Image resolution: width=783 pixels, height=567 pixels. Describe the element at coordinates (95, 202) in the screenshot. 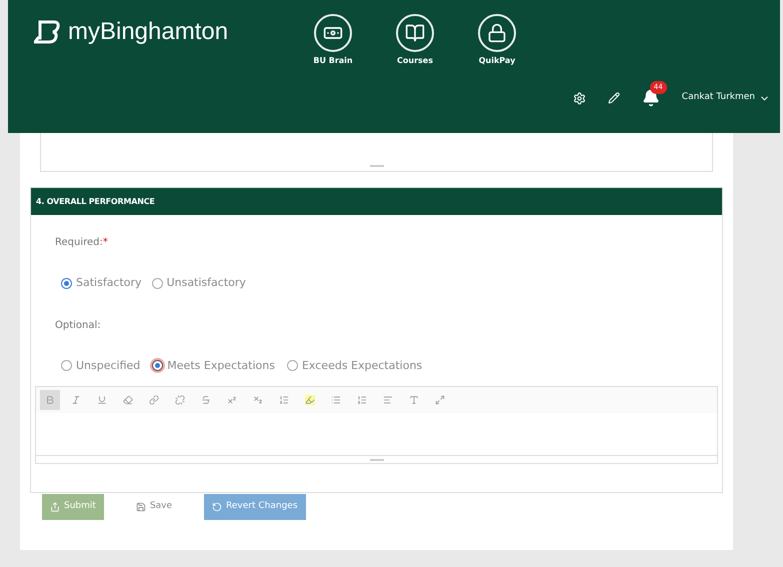

I see `section-title: 4. OVERALL PERFORMANCE` at that location.